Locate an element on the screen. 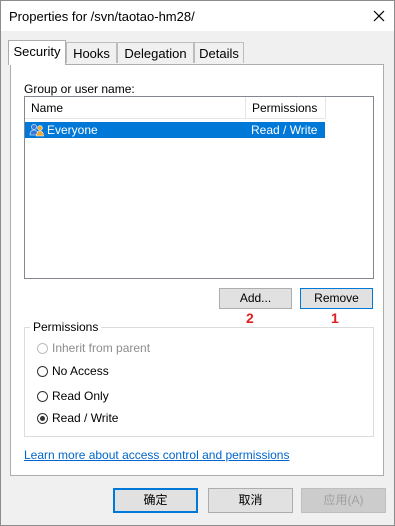  row-name: Everyone is located at coordinates (72, 130).